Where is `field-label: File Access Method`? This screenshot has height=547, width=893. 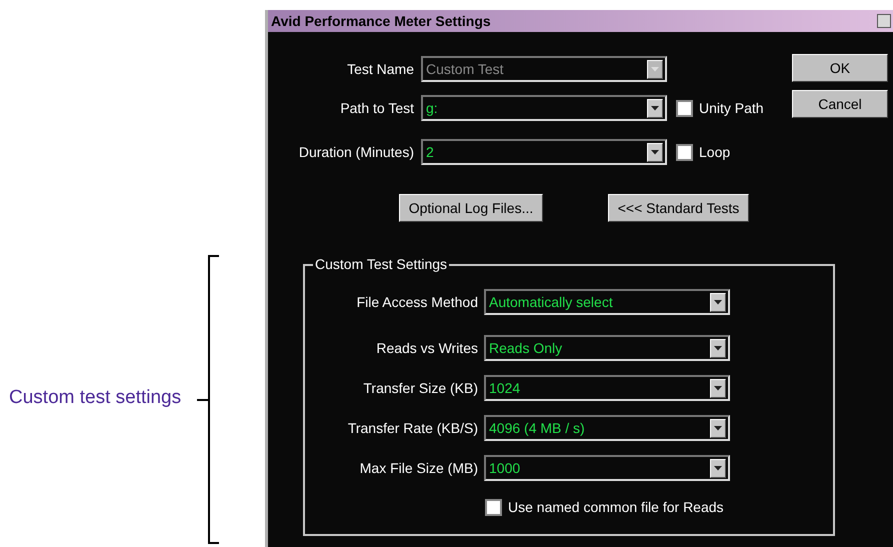 field-label: File Access Method is located at coordinates (417, 302).